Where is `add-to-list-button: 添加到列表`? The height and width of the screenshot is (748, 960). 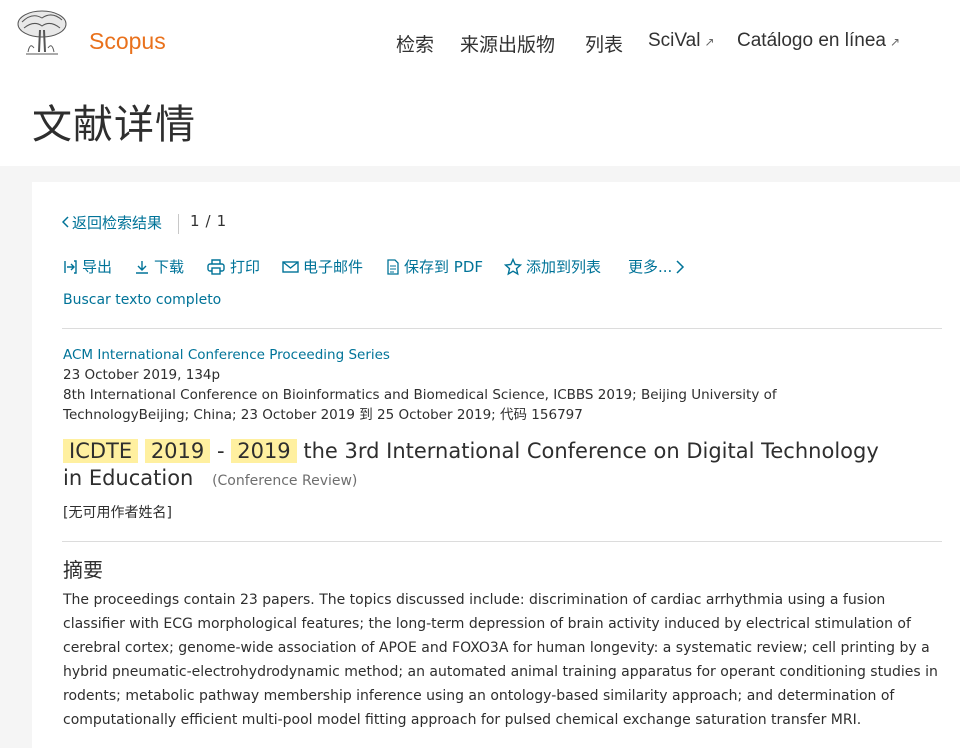
add-to-list-button: 添加到列表 is located at coordinates (552, 266).